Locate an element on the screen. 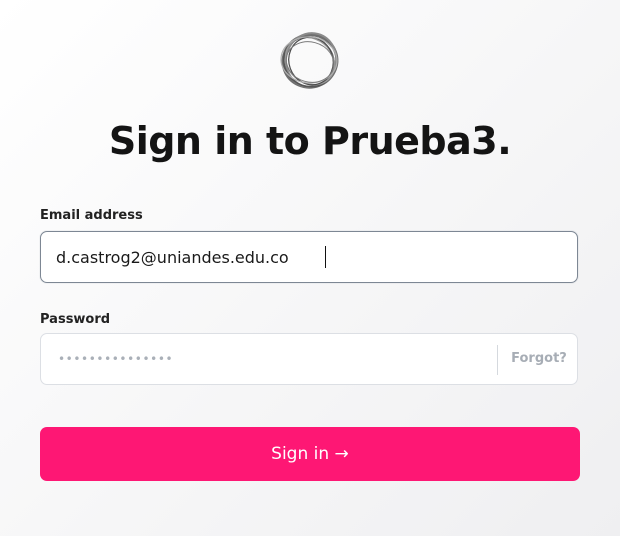 This screenshot has width=620, height=536. email-field-container is located at coordinates (309, 257).